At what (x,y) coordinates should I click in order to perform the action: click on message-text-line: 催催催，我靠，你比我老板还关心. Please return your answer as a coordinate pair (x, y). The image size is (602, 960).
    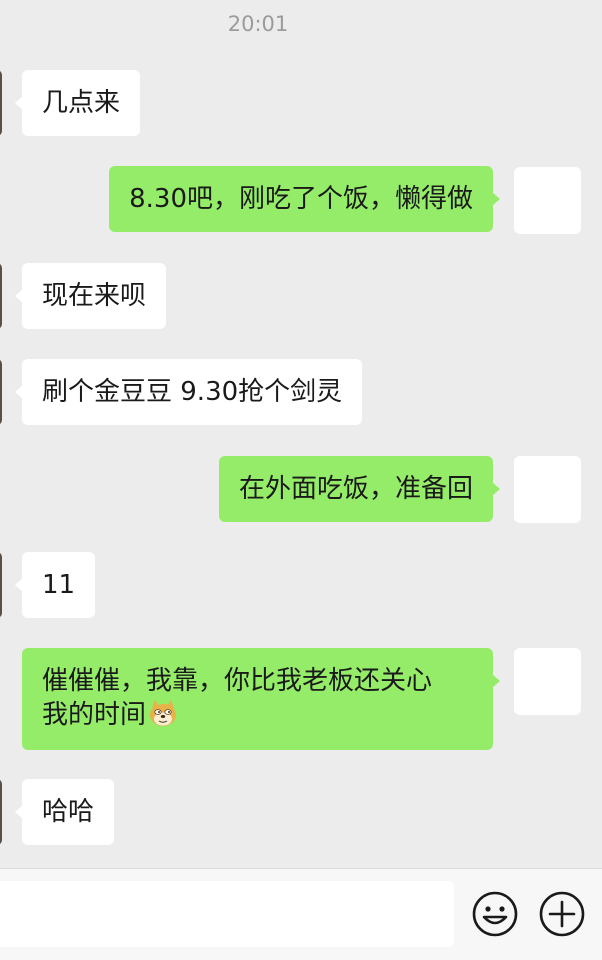
    Looking at the image, I should click on (237, 681).